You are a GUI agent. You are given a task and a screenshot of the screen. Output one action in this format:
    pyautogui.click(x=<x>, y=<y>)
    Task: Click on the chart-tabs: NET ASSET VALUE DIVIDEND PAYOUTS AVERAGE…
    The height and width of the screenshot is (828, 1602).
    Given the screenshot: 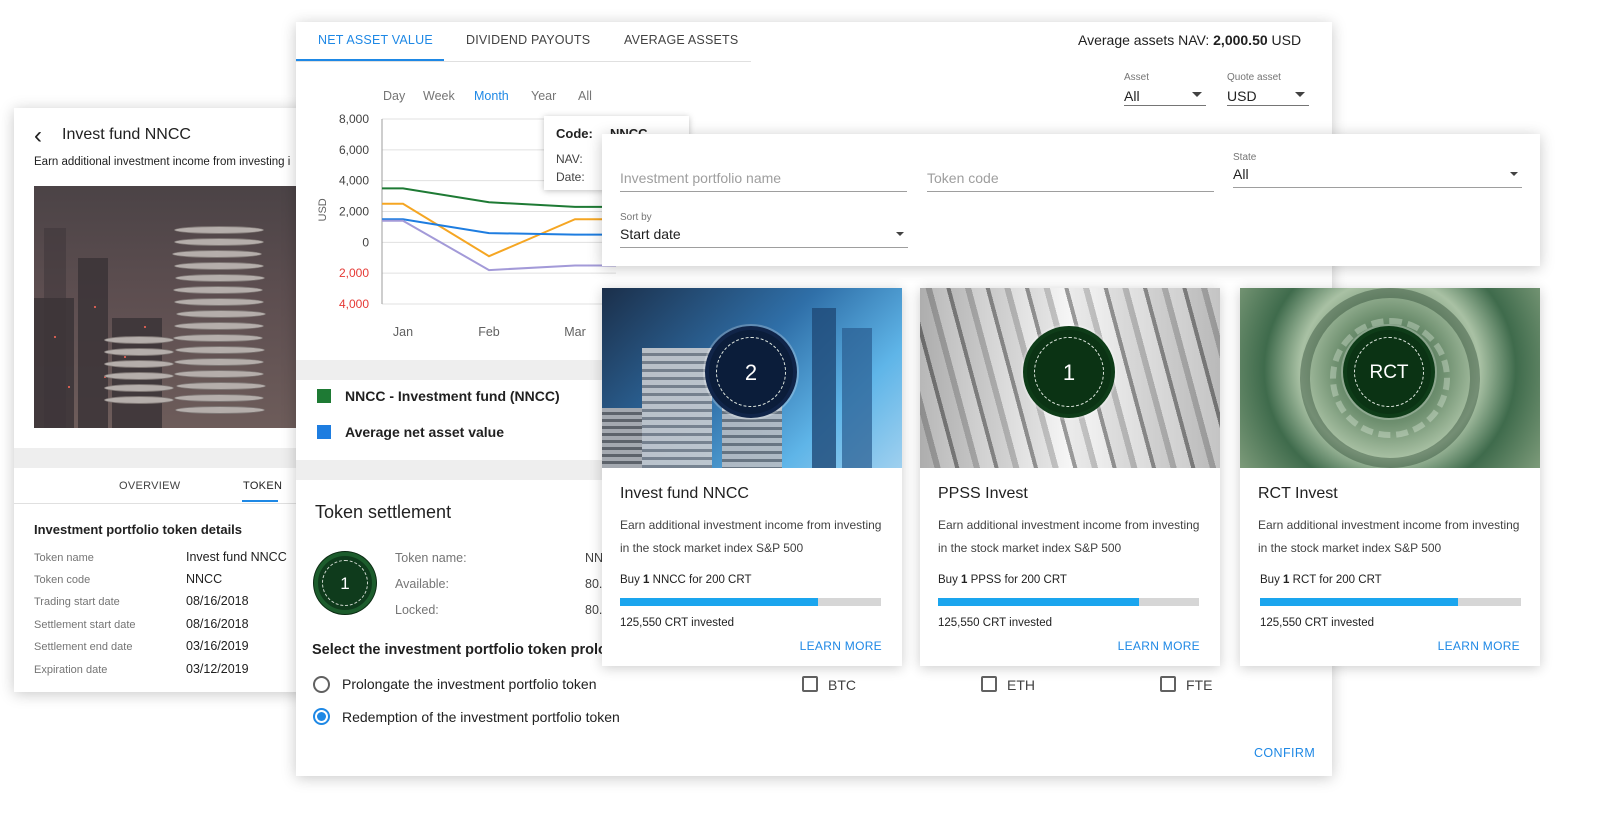 What is the action you would take?
    pyautogui.click(x=523, y=42)
    